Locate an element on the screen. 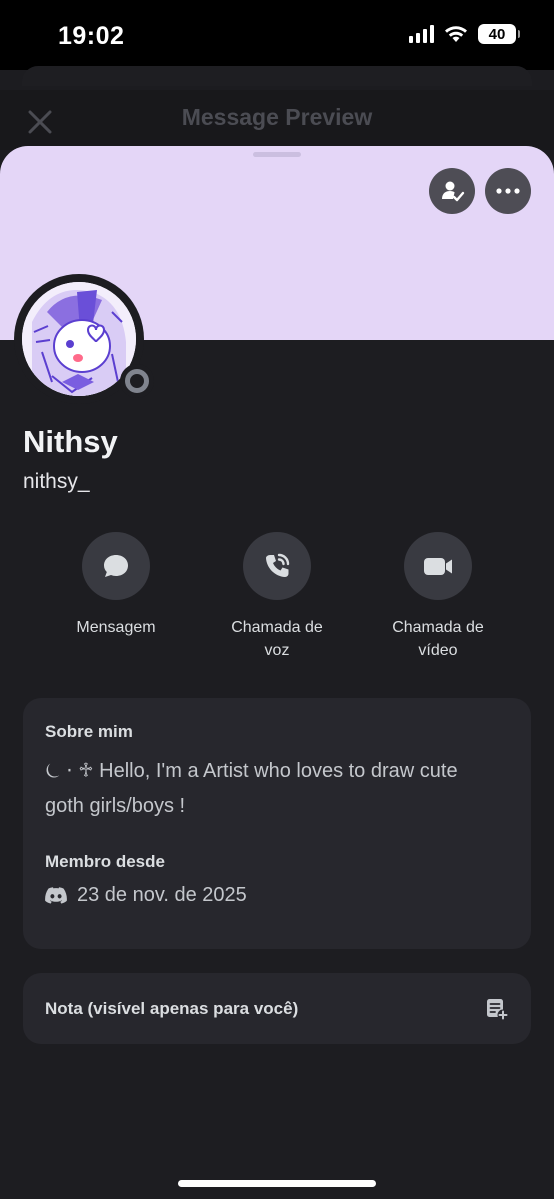 This screenshot has height=1199, width=554. status-bar: 19:02 40 is located at coordinates (277, 35).